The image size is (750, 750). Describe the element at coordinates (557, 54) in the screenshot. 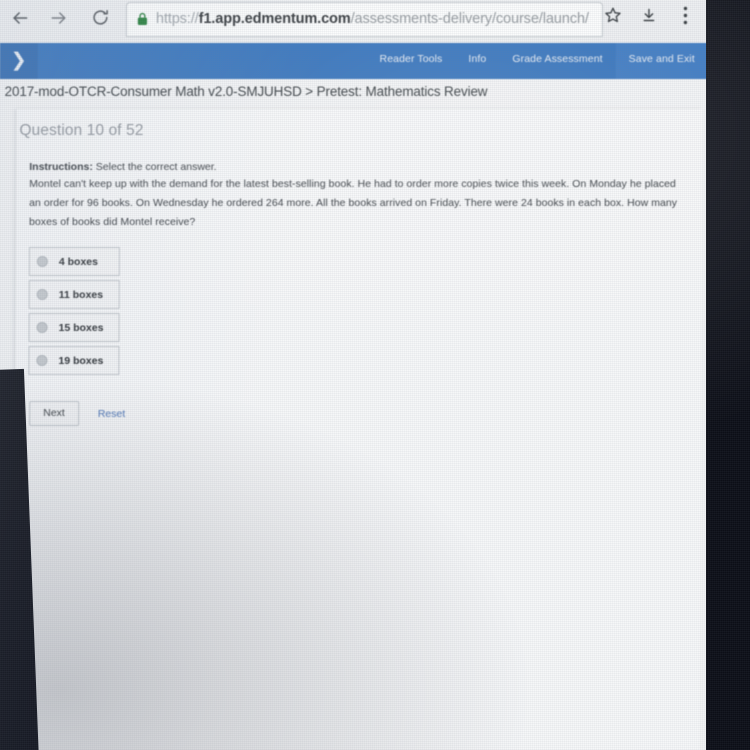

I see `appbar-item-grade-assessment: Grade Assessment` at that location.